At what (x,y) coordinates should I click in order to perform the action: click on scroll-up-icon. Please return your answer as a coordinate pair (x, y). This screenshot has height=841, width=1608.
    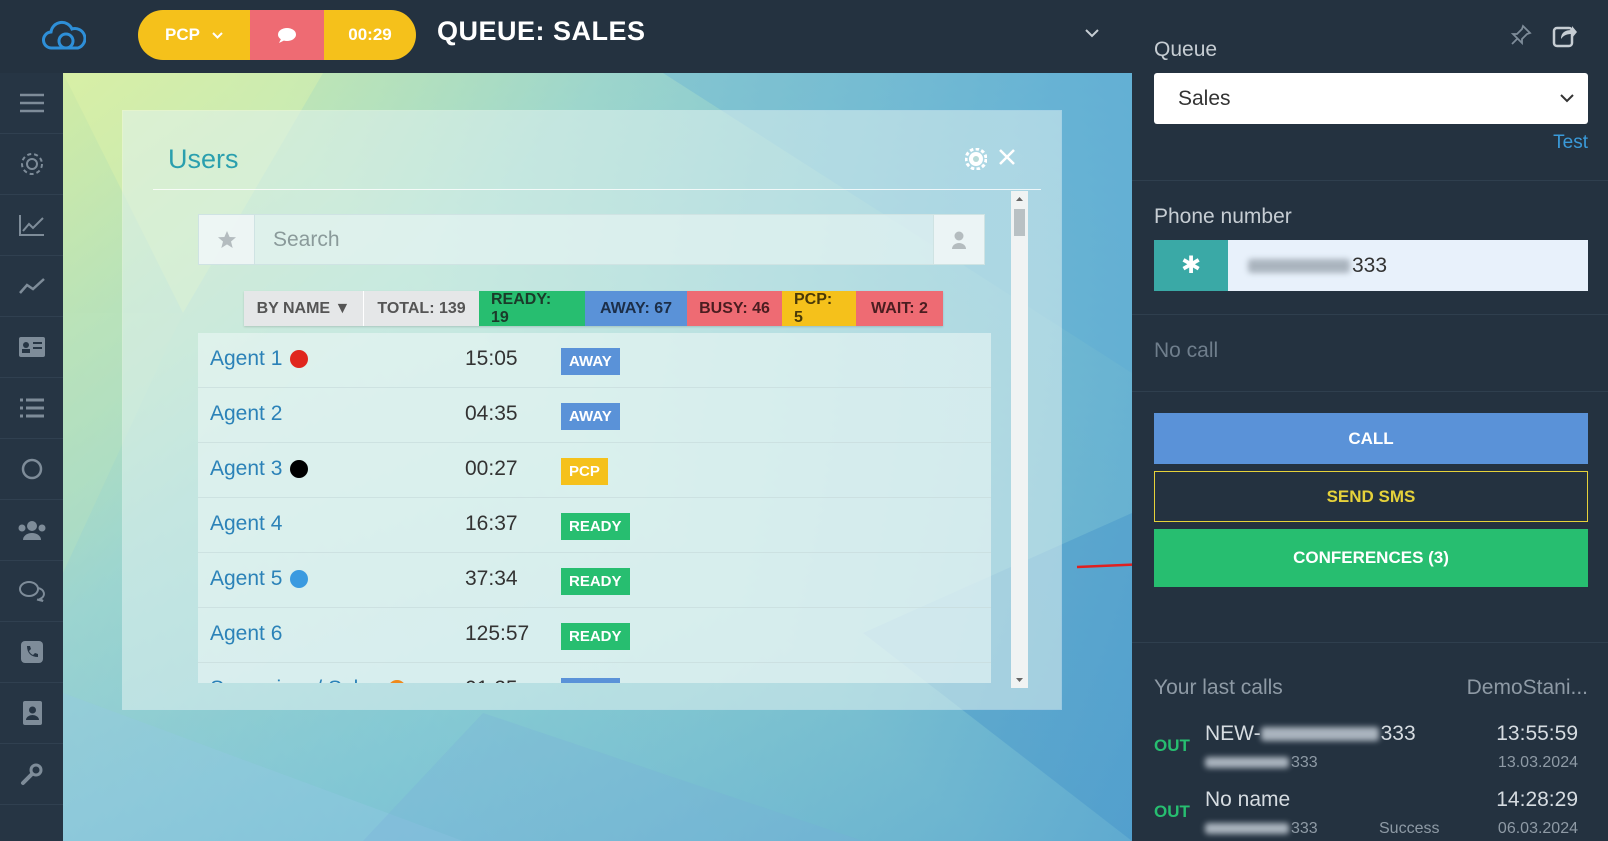
    Looking at the image, I should click on (1019, 199).